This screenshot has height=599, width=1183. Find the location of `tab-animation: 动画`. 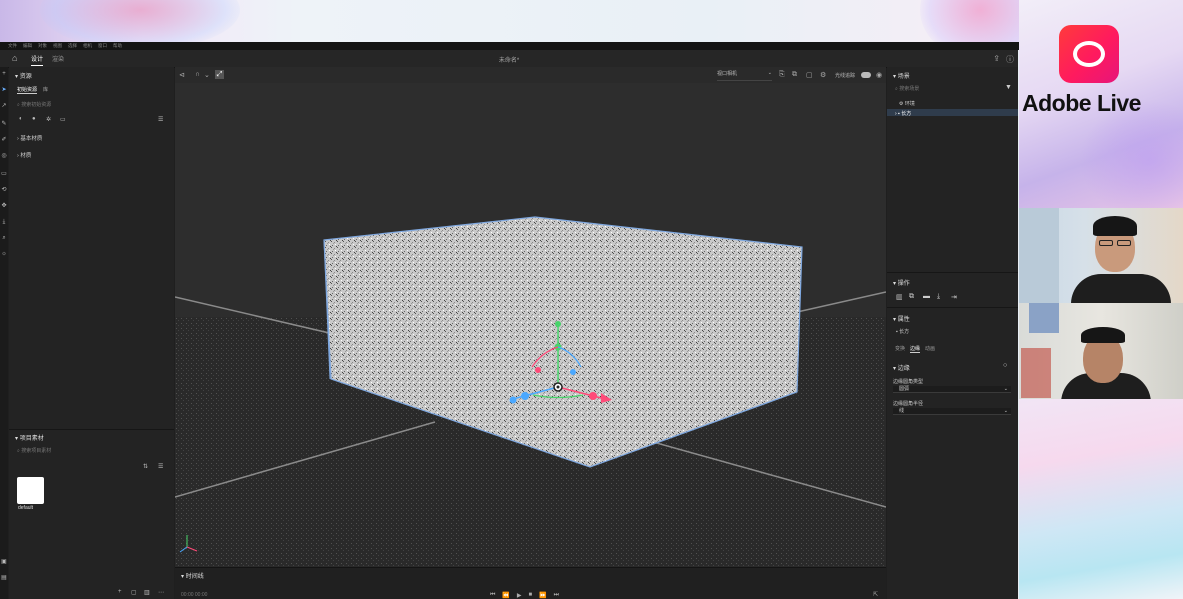

tab-animation: 动画 is located at coordinates (930, 348).